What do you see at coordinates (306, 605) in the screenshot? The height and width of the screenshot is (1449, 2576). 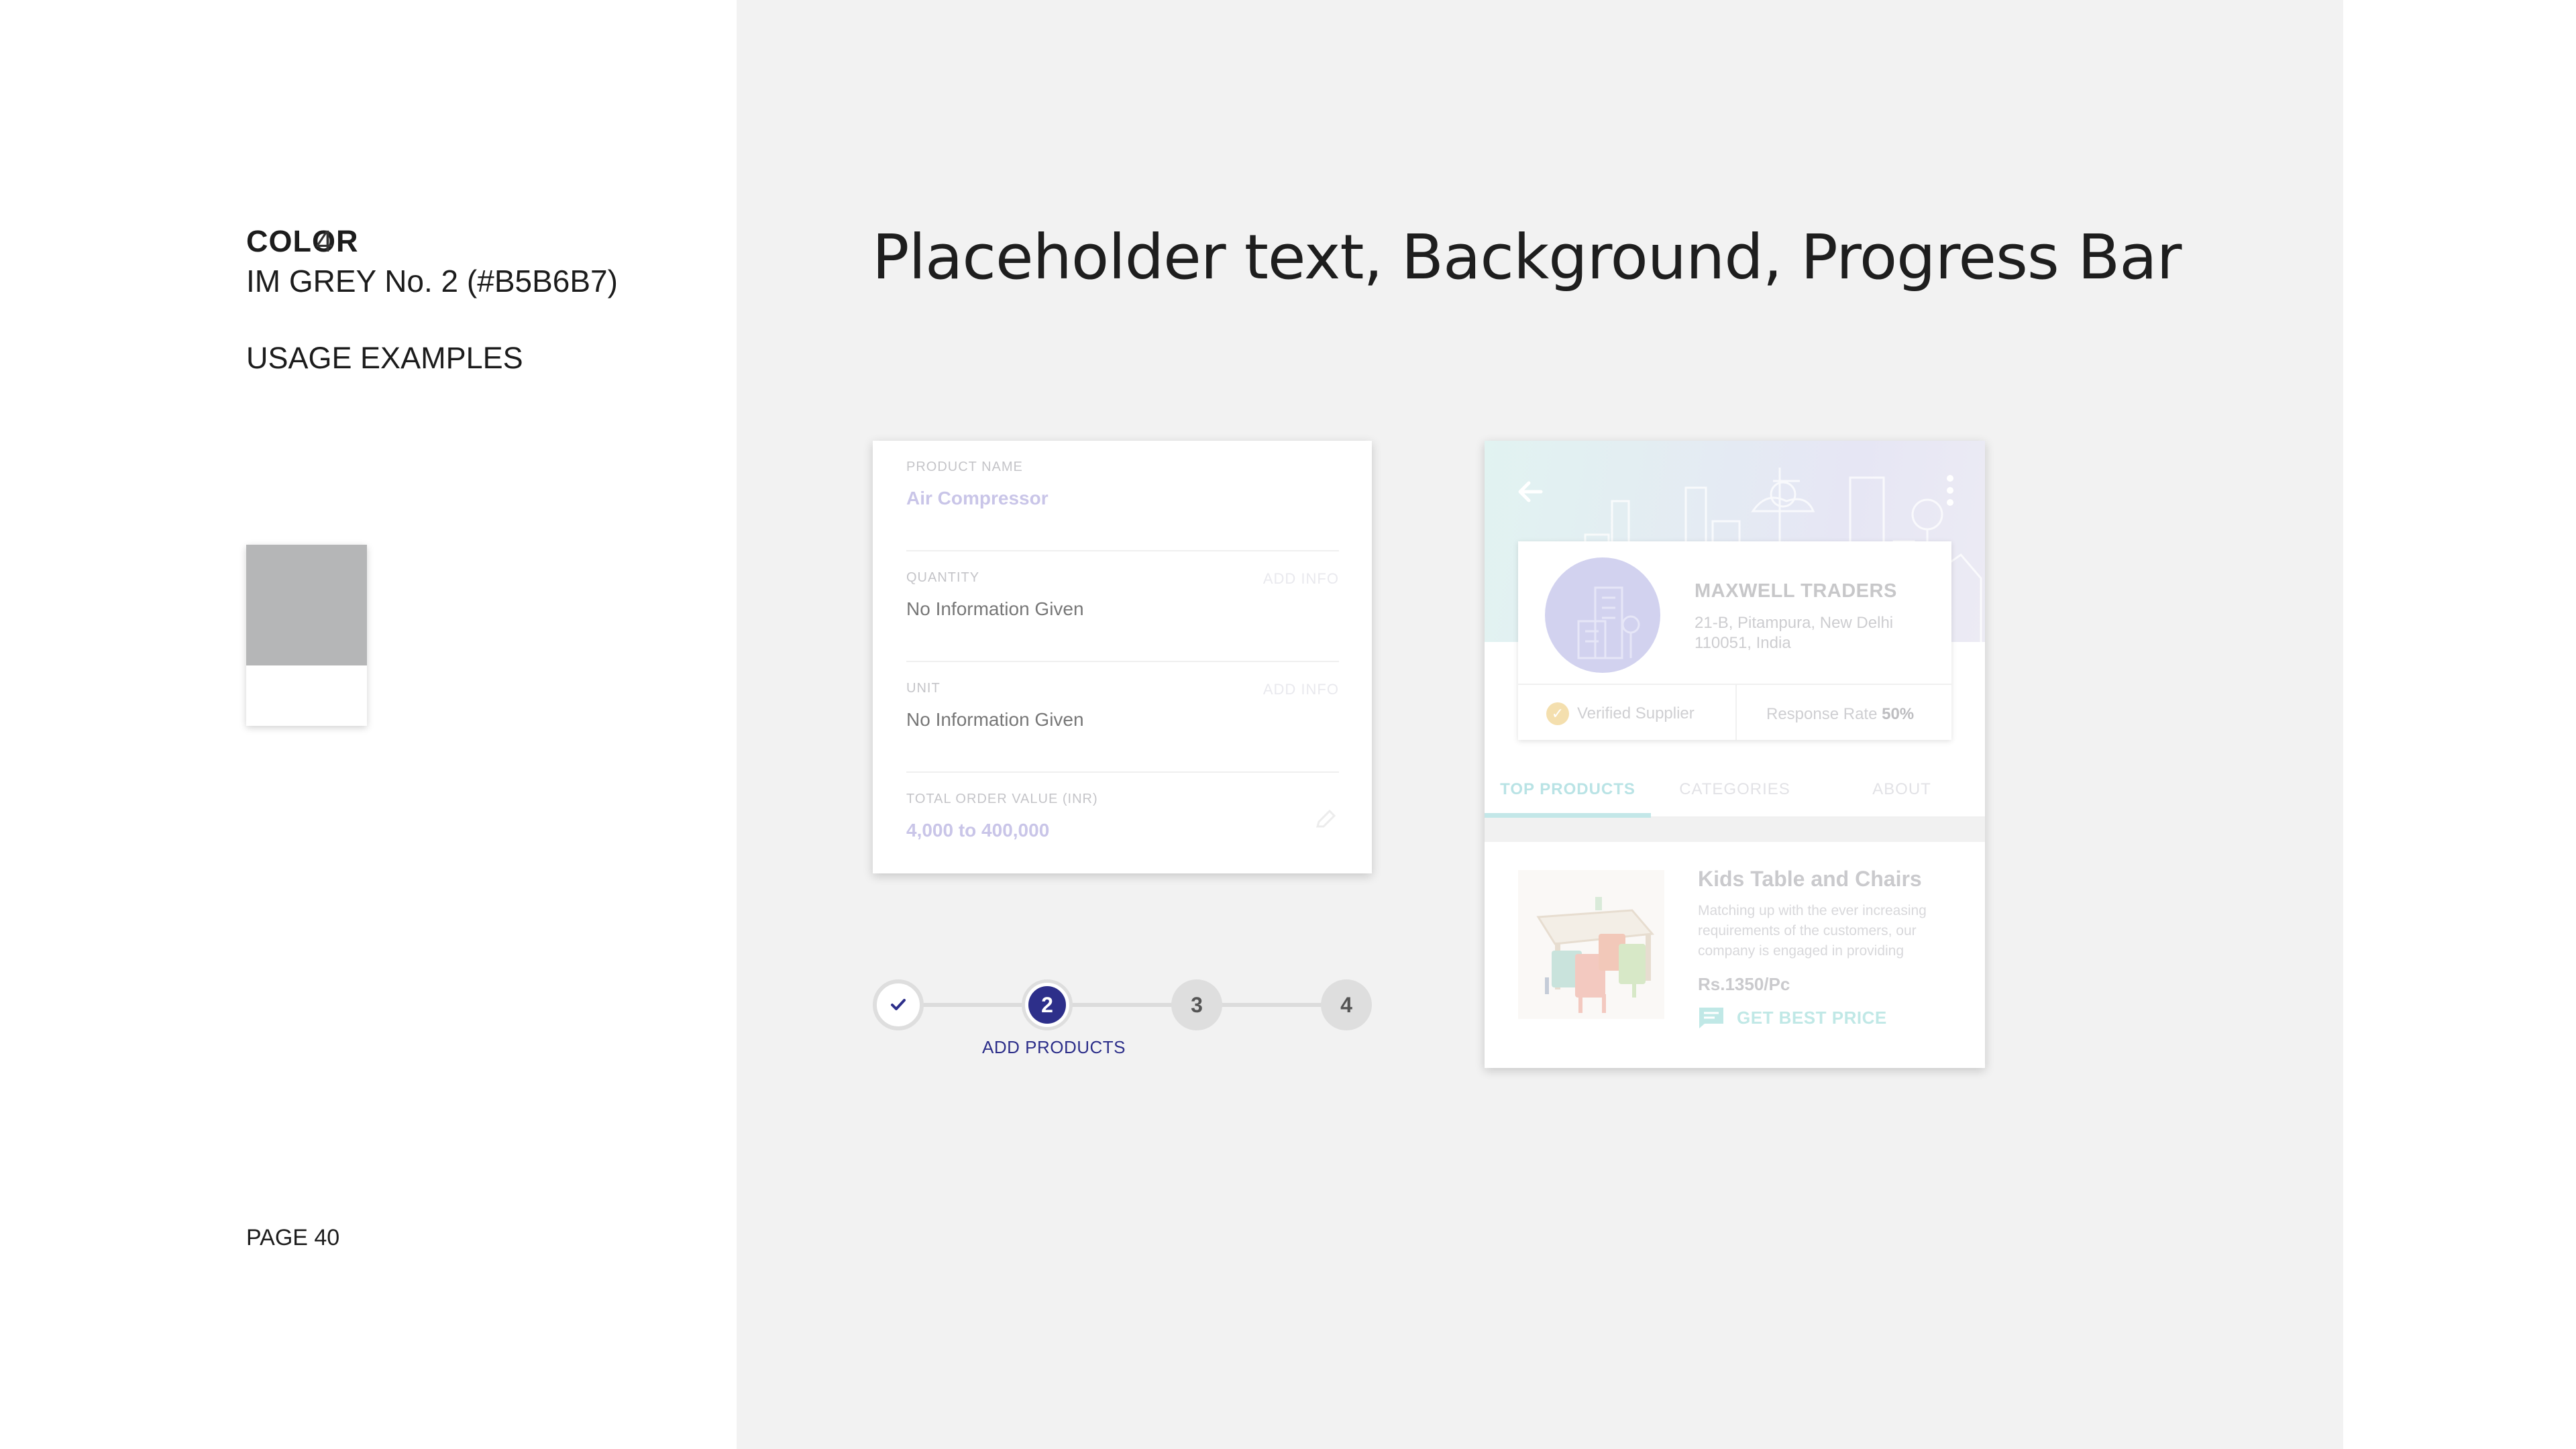 I see `swatch-color-block` at bounding box center [306, 605].